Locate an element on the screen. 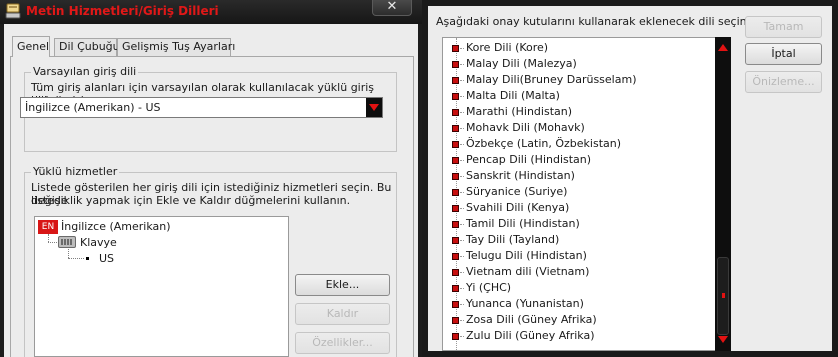 The image size is (838, 357). language-list-item: Svahili Dili (Kenya) is located at coordinates (578, 208).